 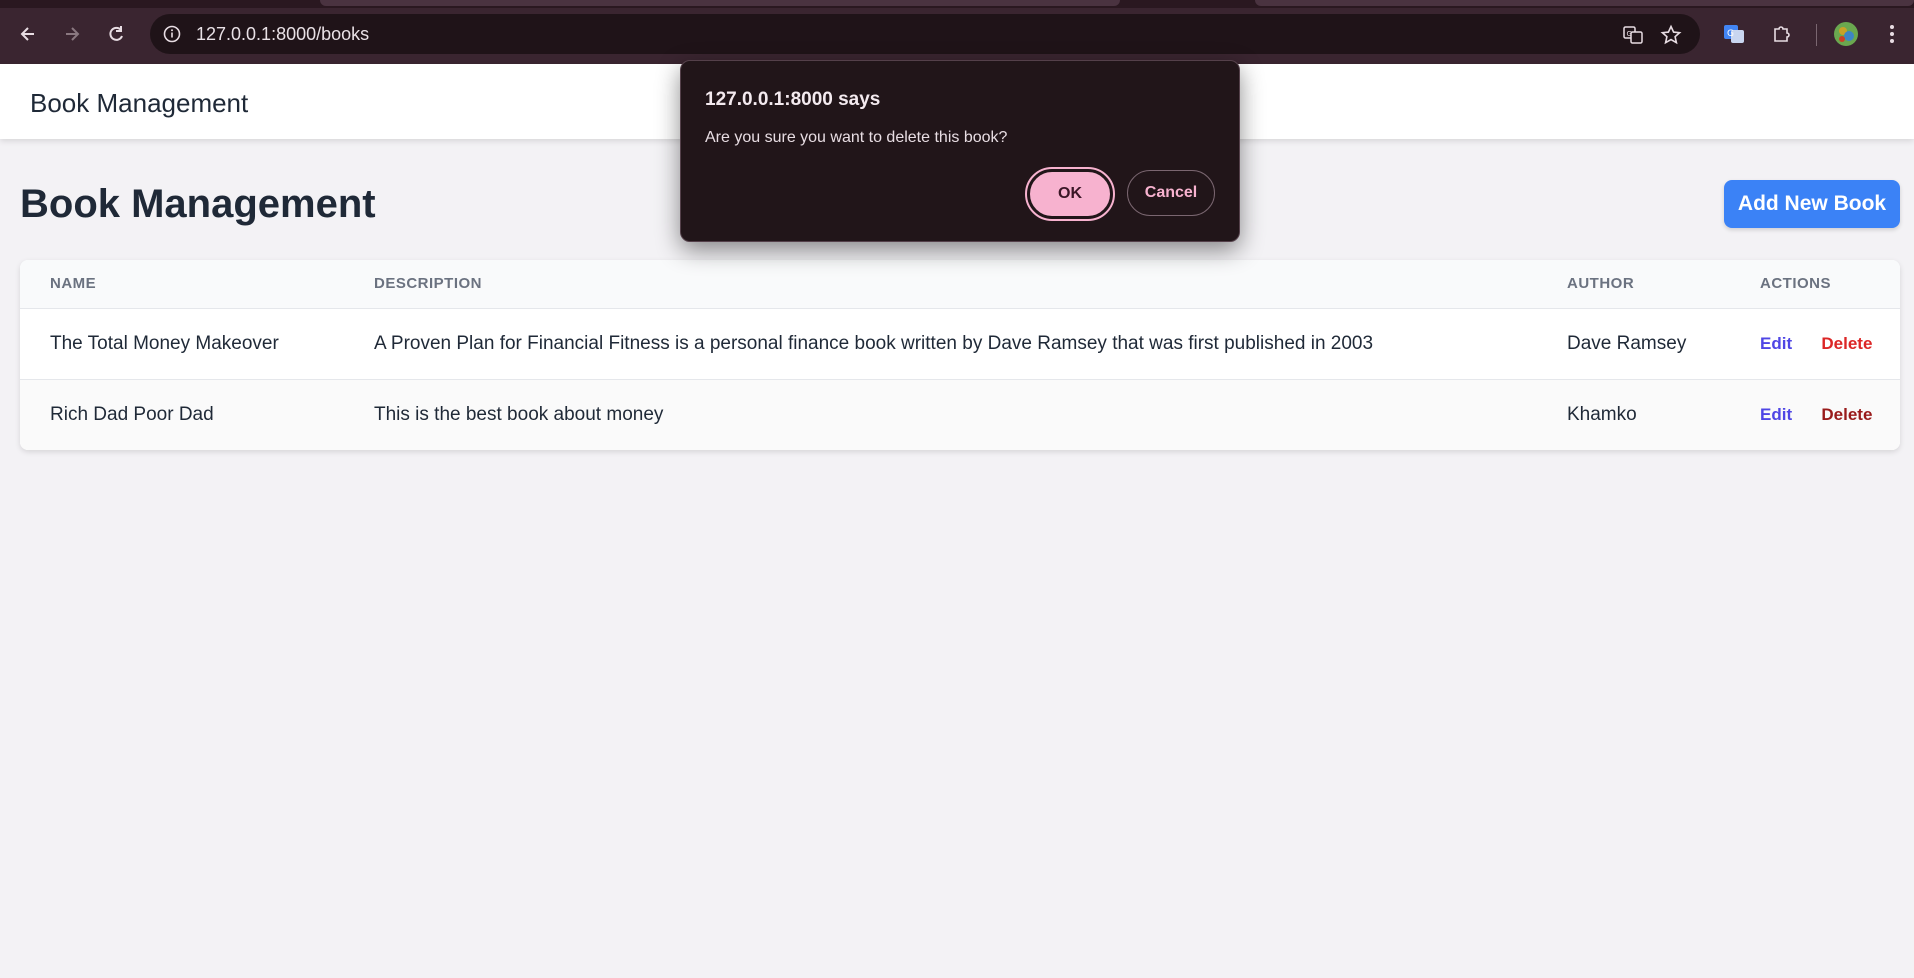 I want to click on column-header-description: DESCRIPTION, so click(x=428, y=284).